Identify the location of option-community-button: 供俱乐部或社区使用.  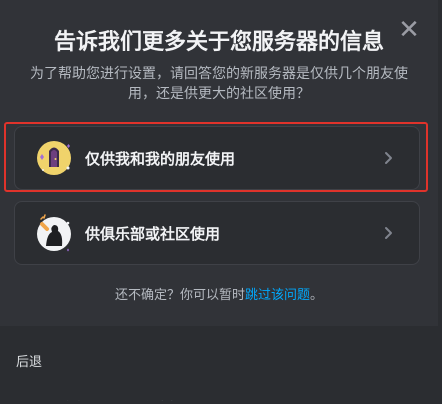
(217, 233).